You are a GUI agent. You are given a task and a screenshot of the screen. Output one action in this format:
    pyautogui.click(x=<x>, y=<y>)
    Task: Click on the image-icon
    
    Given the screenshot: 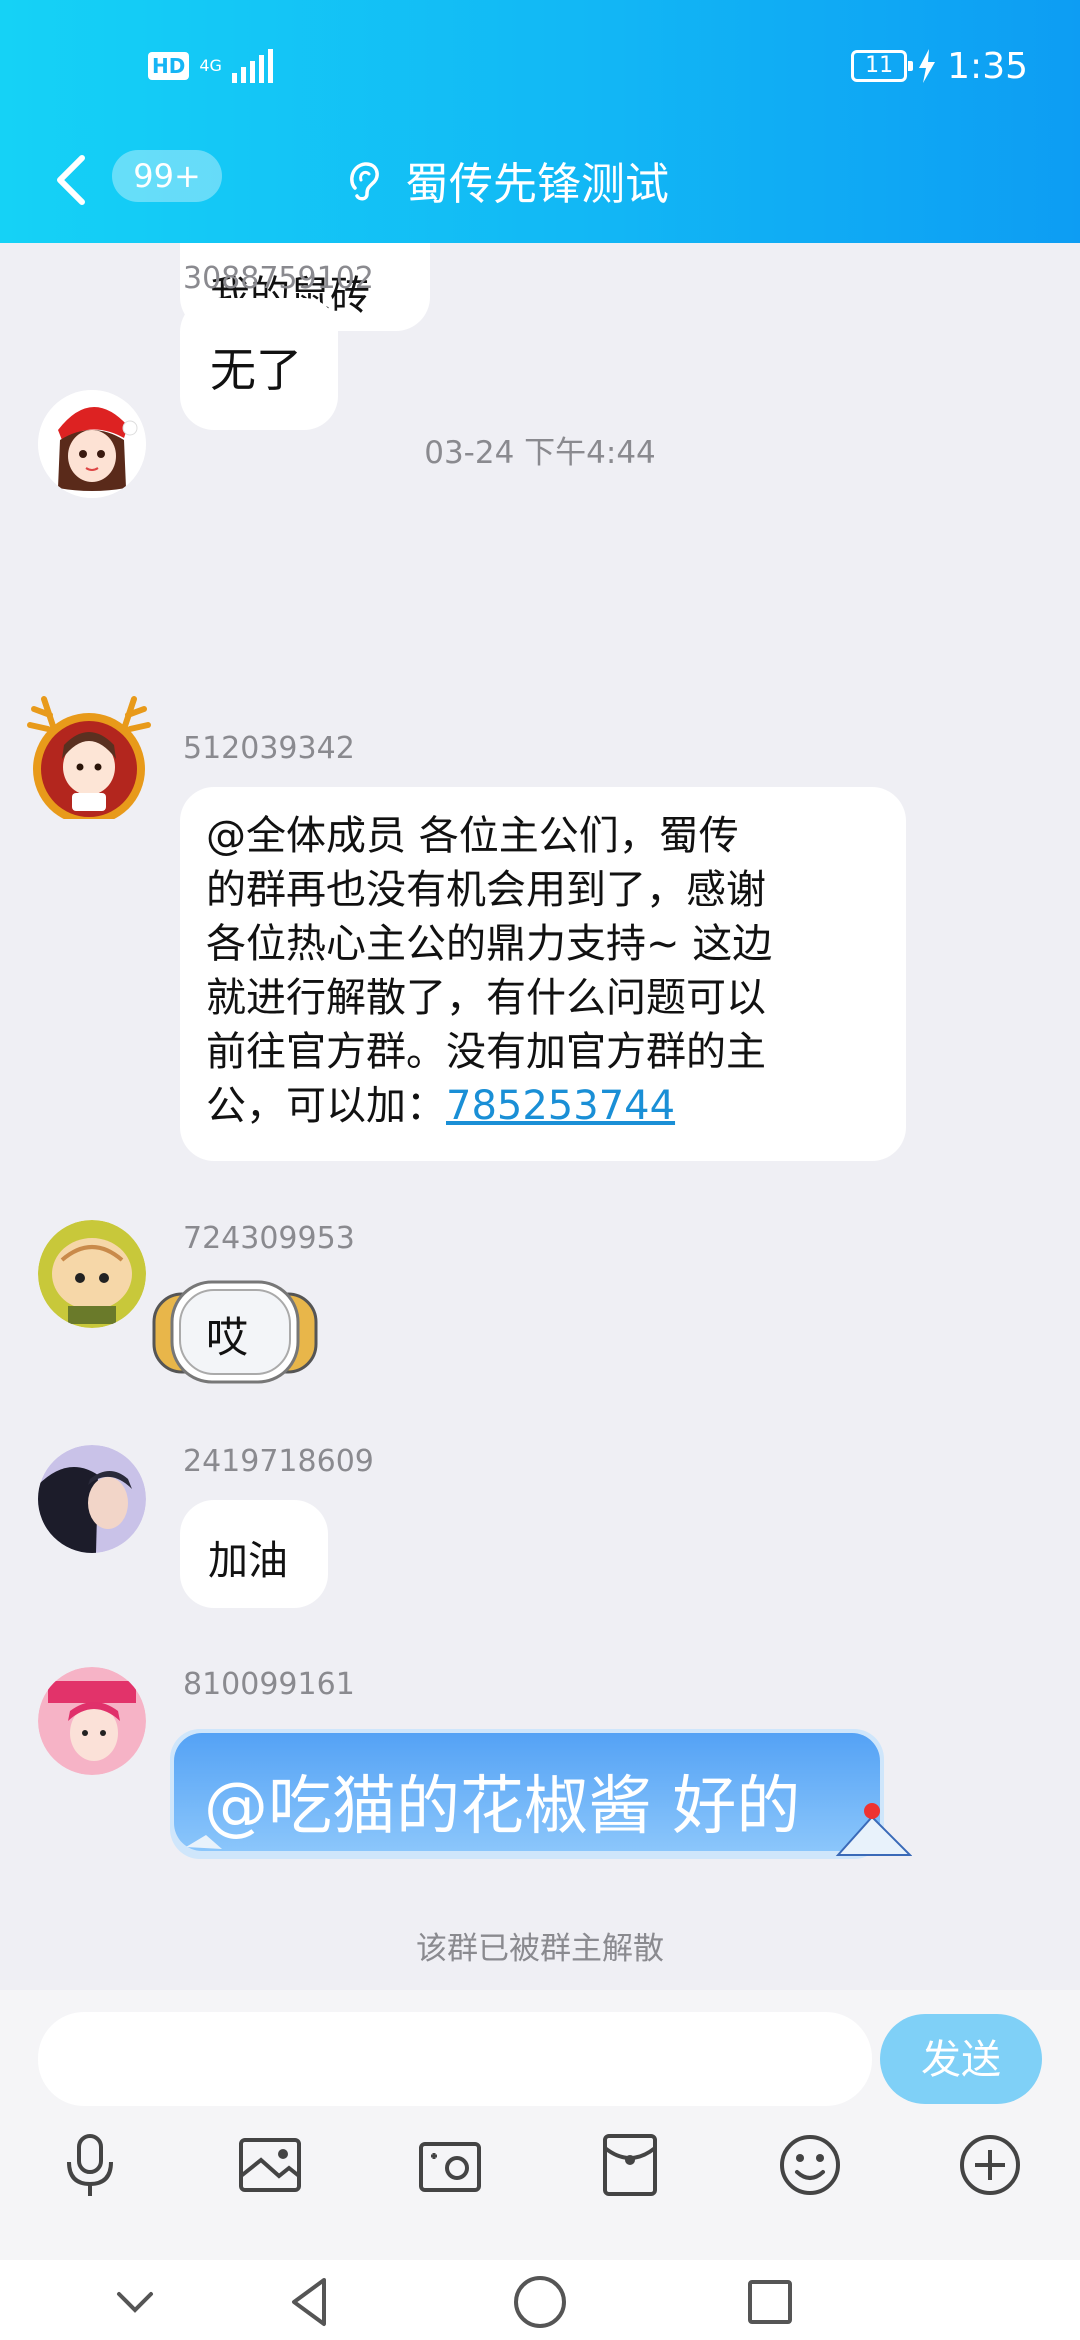 What is the action you would take?
    pyautogui.click(x=270, y=2165)
    